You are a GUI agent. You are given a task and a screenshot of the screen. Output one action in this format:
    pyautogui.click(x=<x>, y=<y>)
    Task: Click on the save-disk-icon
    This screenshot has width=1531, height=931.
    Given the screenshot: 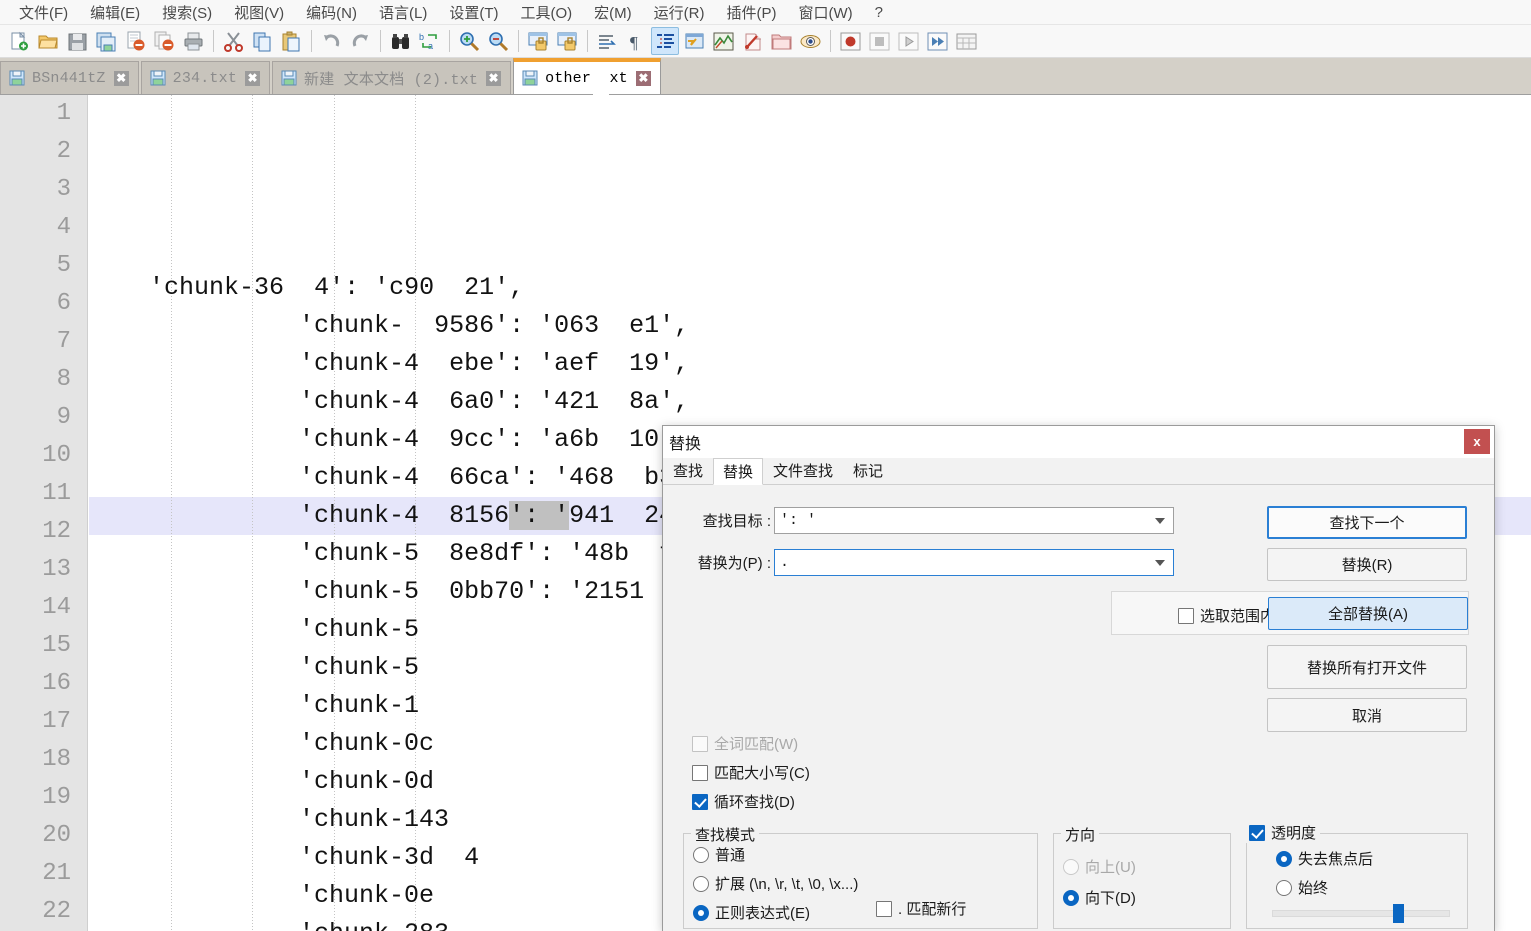 What is the action you would take?
    pyautogui.click(x=530, y=78)
    